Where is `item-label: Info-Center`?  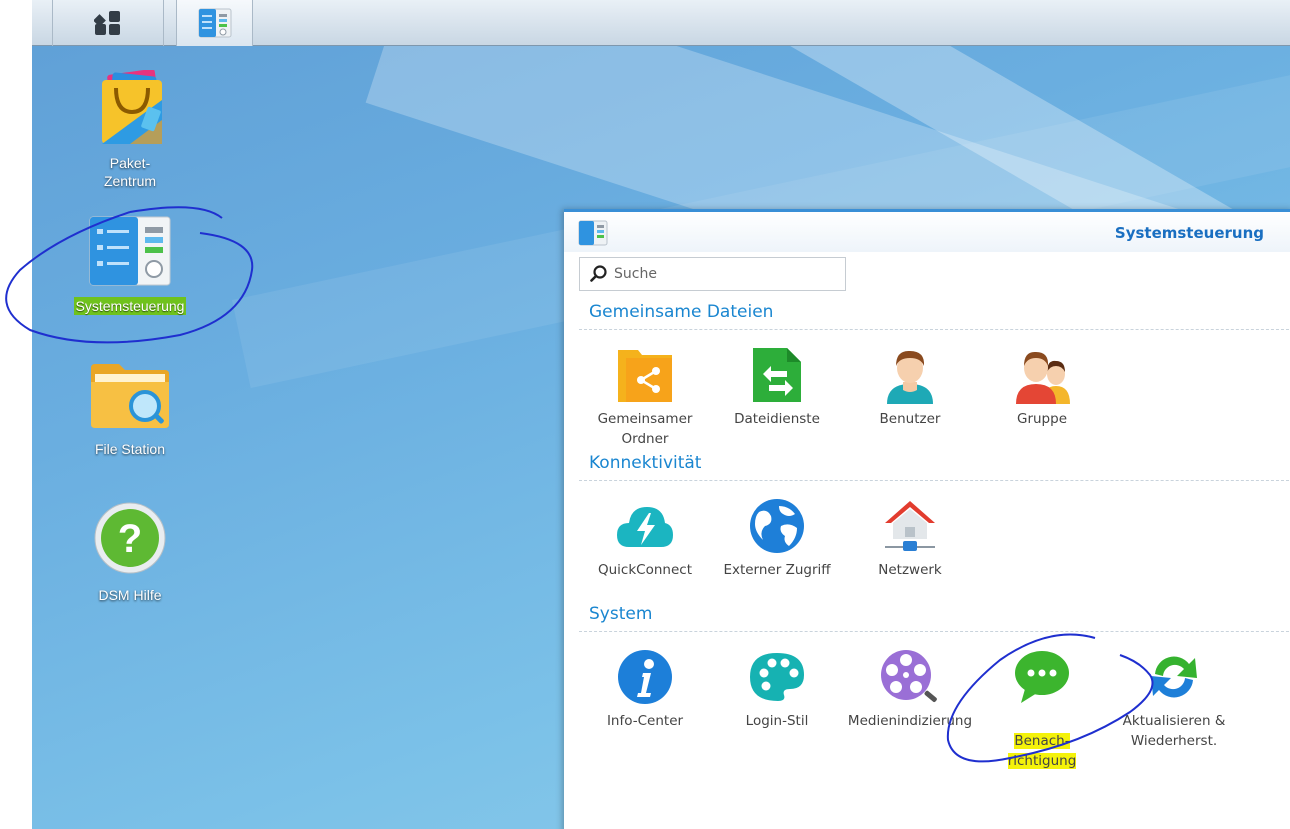
item-label: Info-Center is located at coordinates (645, 721).